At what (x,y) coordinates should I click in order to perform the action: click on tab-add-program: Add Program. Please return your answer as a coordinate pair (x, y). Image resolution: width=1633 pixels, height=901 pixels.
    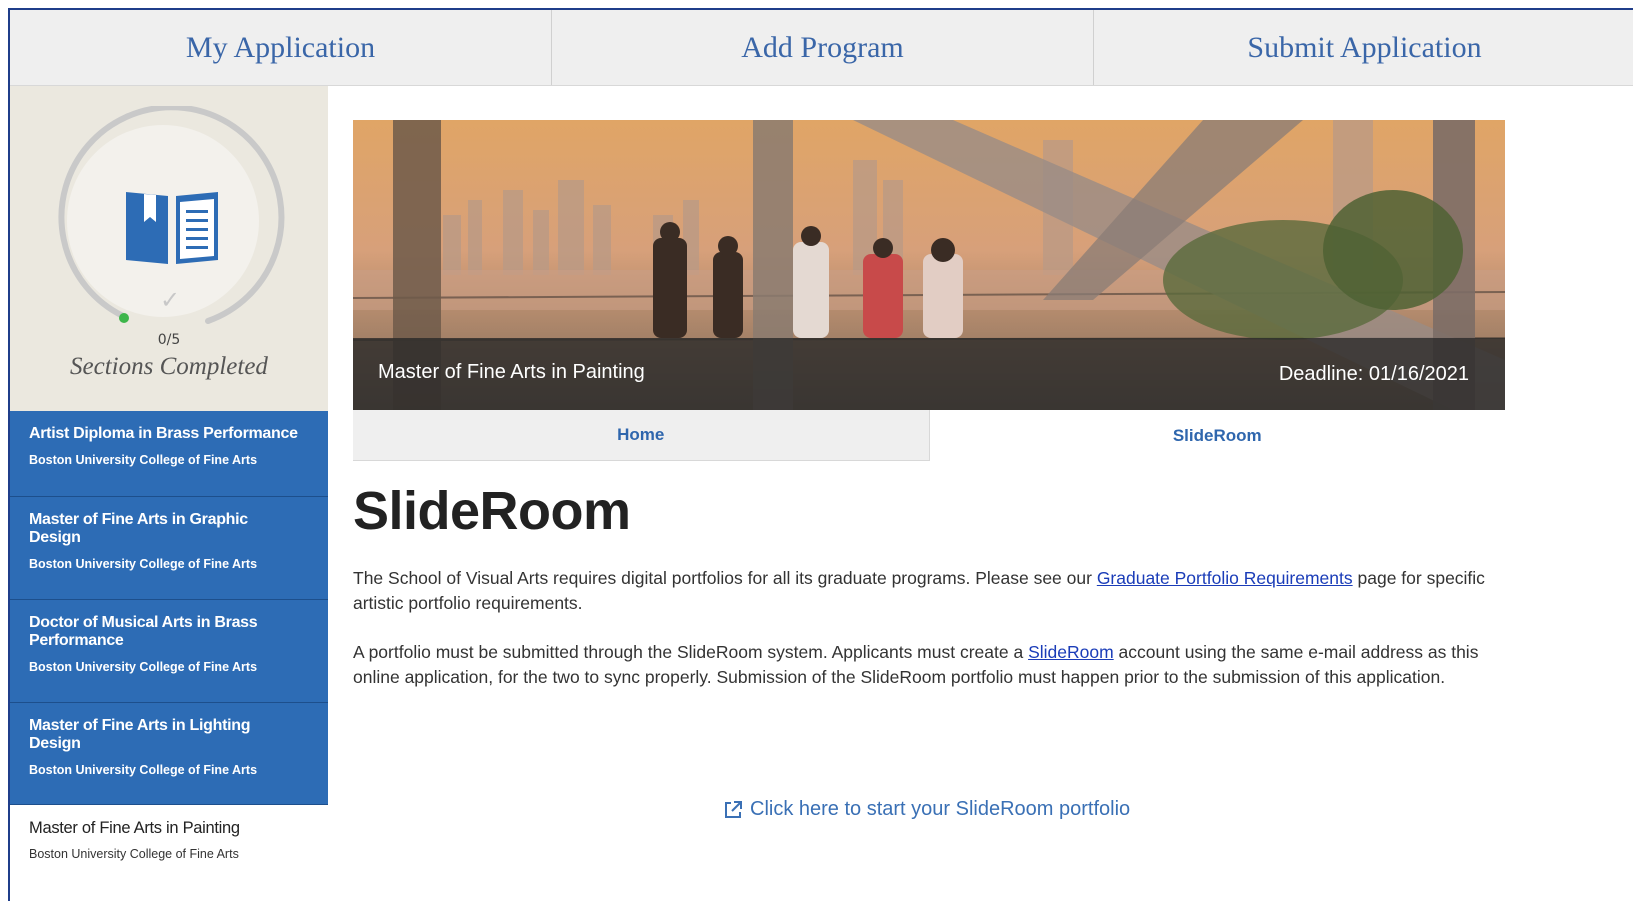
    Looking at the image, I should click on (823, 47).